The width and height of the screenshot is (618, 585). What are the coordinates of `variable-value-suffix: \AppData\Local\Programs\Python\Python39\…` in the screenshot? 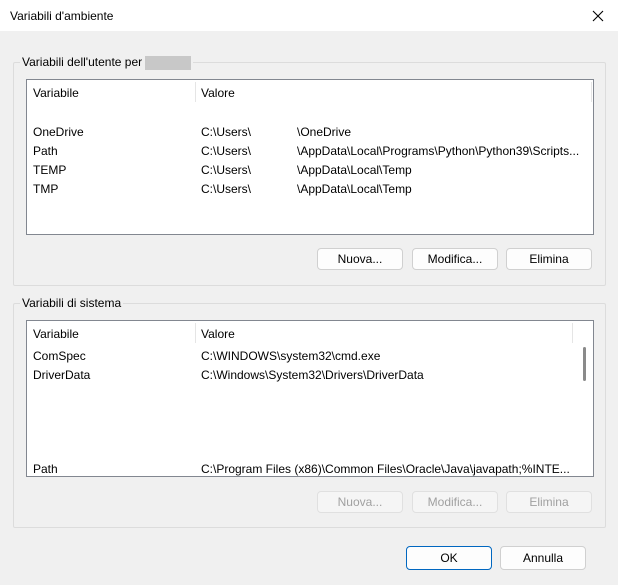 It's located at (438, 151).